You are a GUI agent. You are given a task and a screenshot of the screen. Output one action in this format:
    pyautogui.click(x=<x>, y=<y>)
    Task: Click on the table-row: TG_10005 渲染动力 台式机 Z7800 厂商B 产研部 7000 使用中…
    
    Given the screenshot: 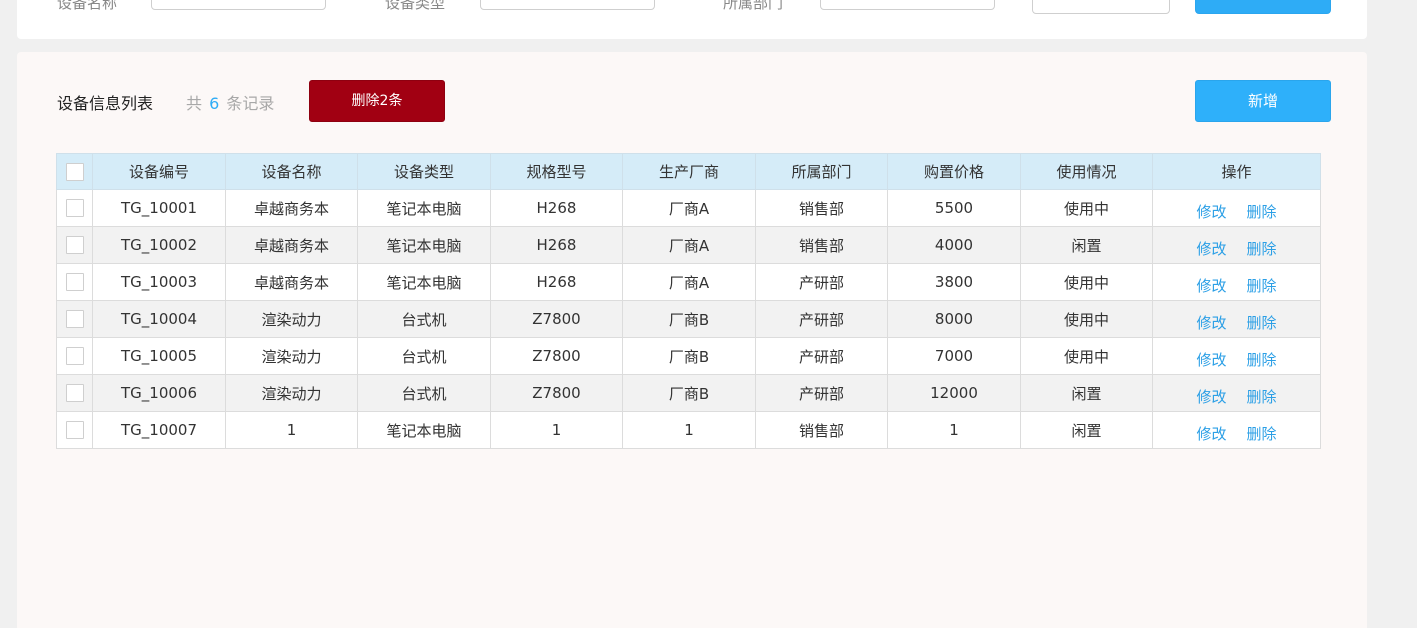 What is the action you would take?
    pyautogui.click(x=688, y=356)
    